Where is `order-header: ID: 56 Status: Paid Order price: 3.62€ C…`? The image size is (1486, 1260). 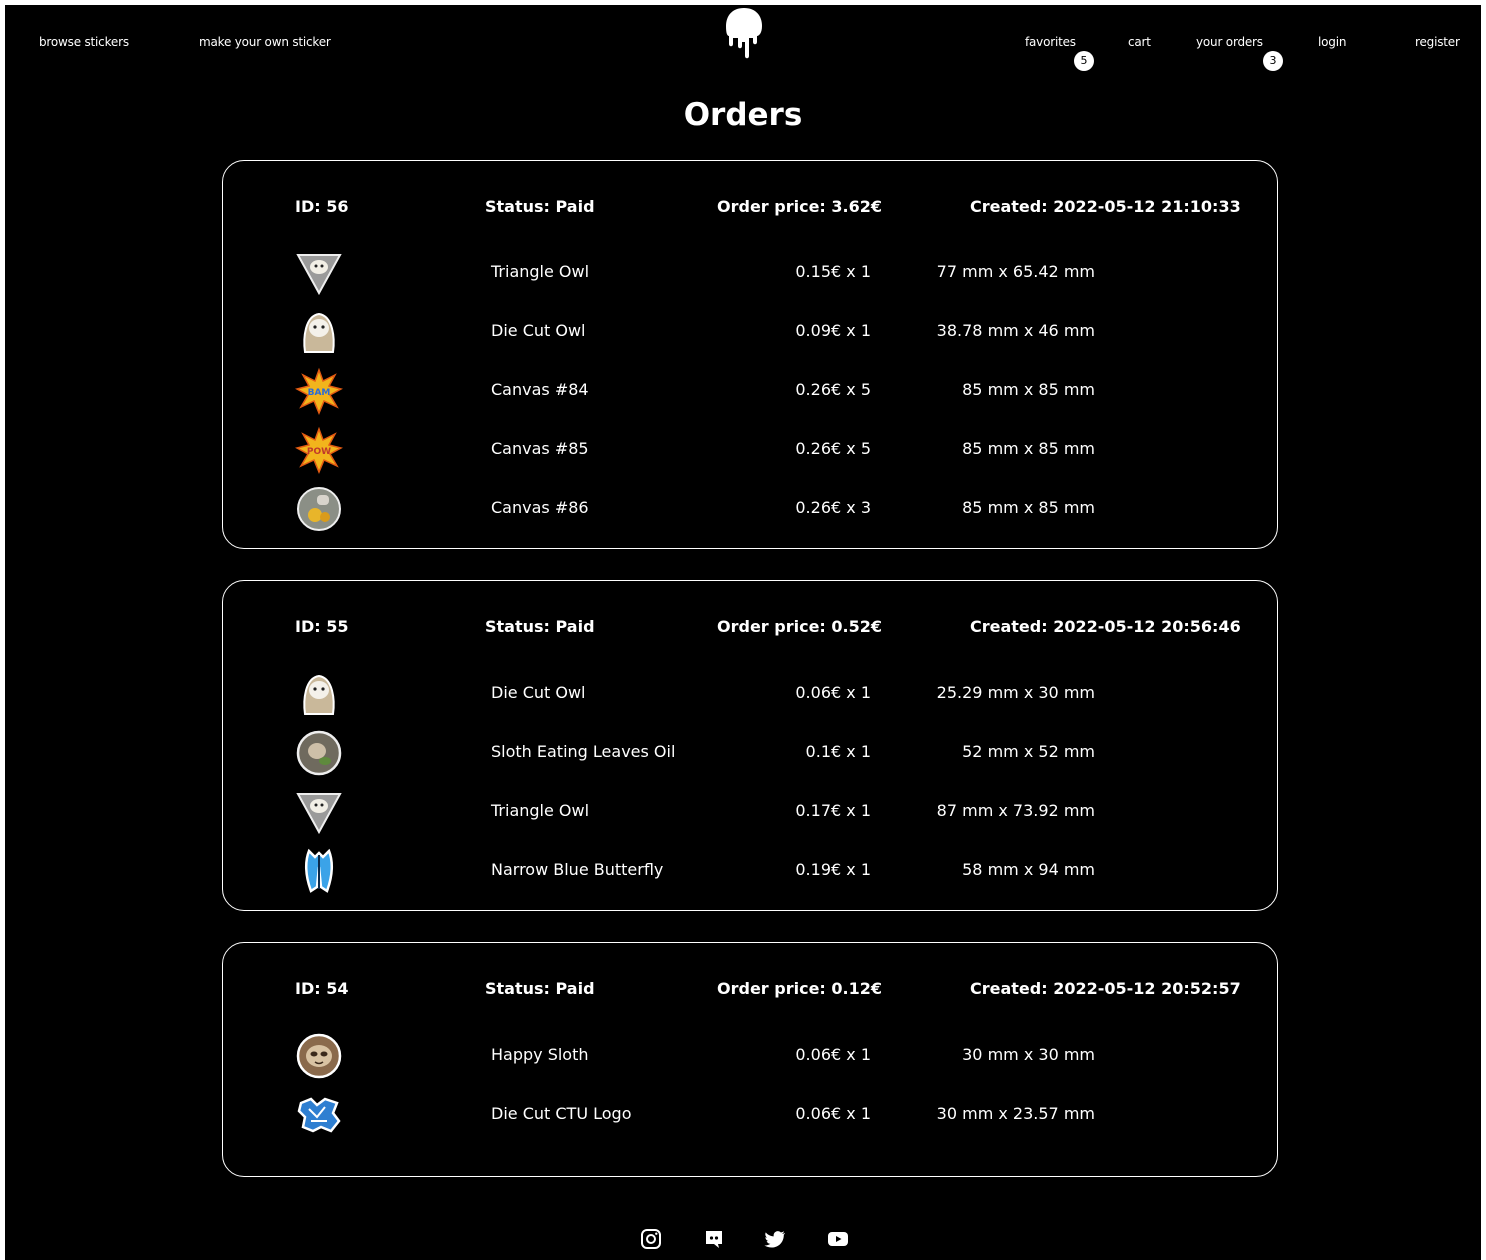
order-header: ID: 56 Status: Paid Order price: 3.62€ C… is located at coordinates (750, 209).